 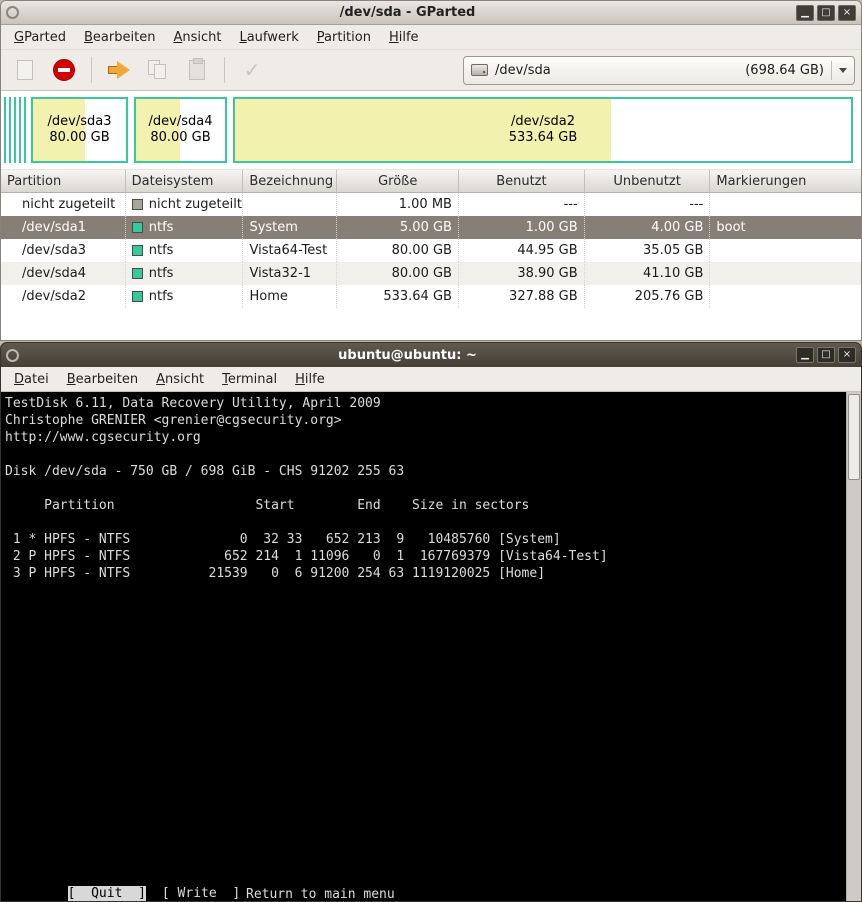 I want to click on cell-partition: /dev/sda1, so click(x=63, y=227).